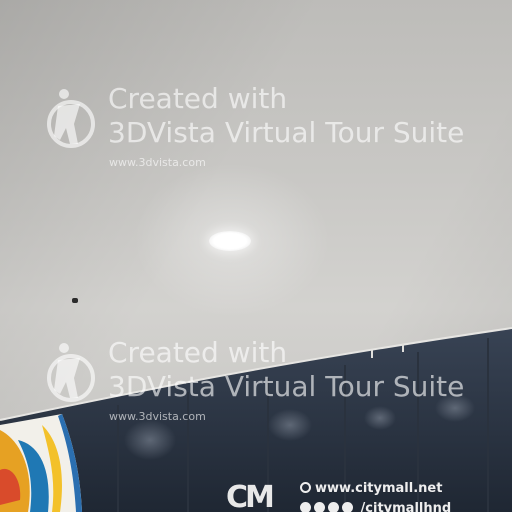 The image size is (512, 512). What do you see at coordinates (347, 507) in the screenshot?
I see `youtube-icon` at bounding box center [347, 507].